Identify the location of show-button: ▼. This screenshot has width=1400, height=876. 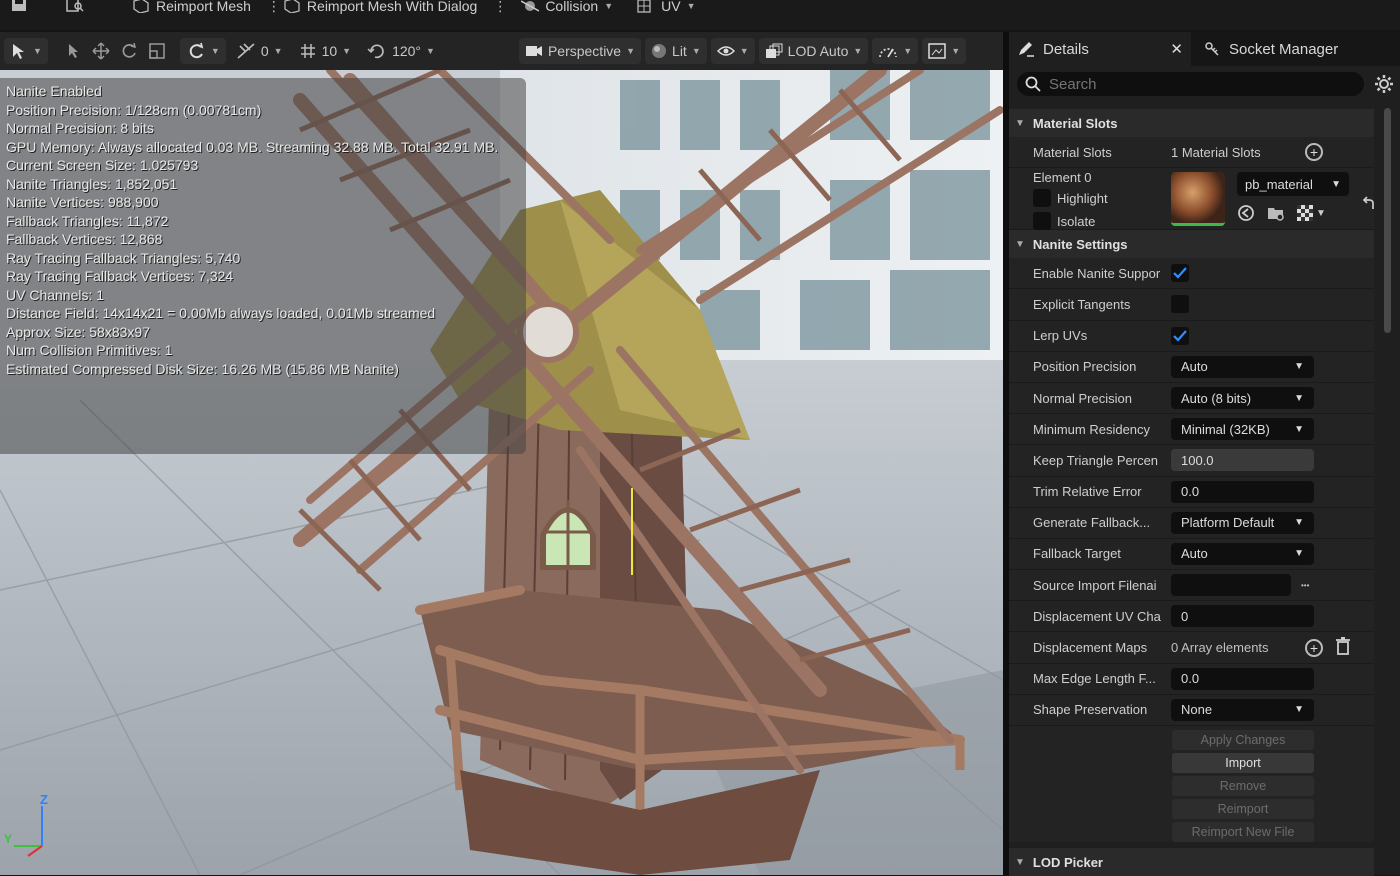
(732, 51).